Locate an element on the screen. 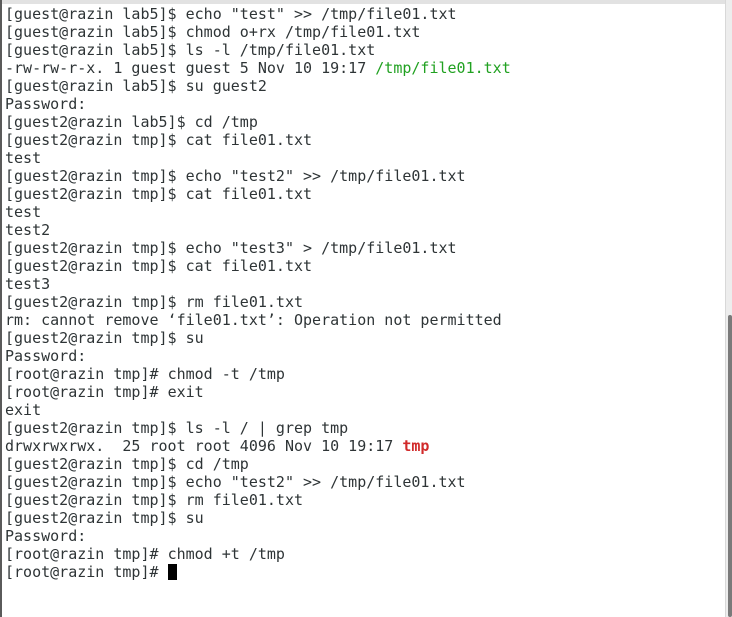  output-line: exit is located at coordinates (363, 410).